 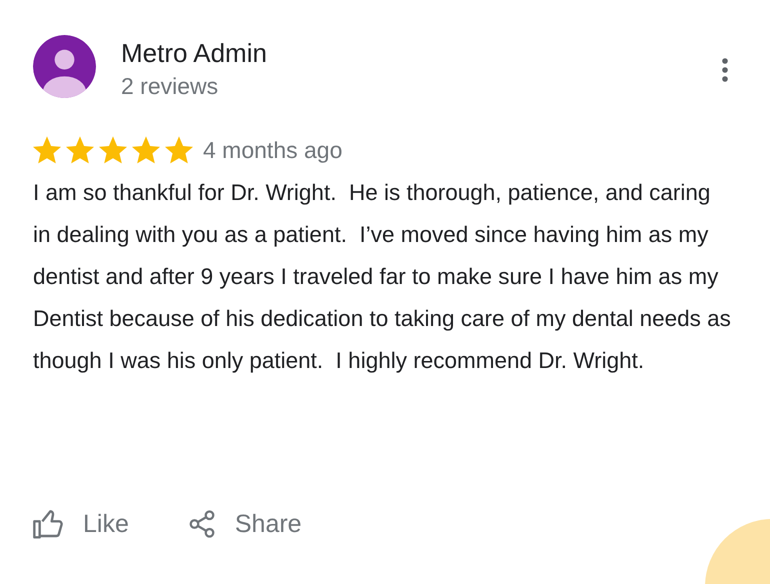 I want to click on share-icon, so click(x=201, y=524).